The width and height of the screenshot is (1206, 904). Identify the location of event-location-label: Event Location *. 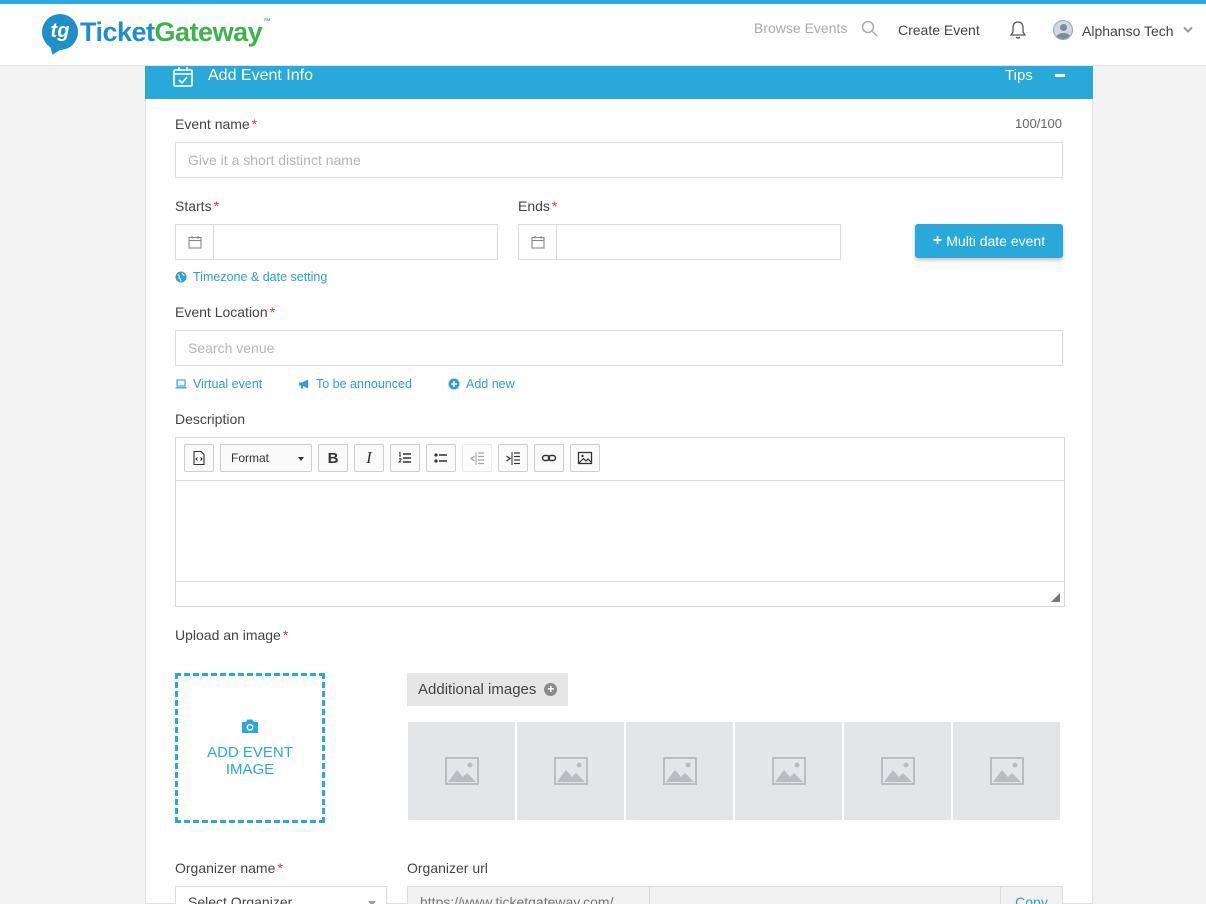
(225, 312).